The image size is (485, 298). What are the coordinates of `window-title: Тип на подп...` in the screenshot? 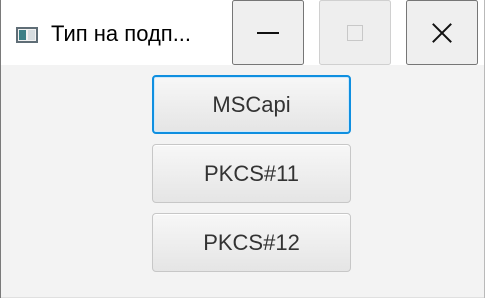 It's located at (121, 33).